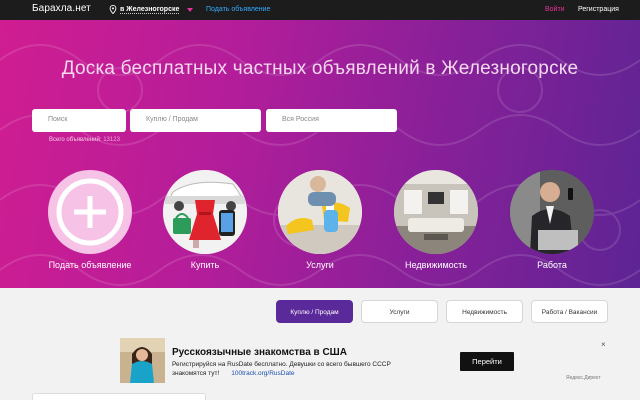 The width and height of the screenshot is (640, 400). I want to click on tab-jobs: Работа / Вакансии, so click(569, 311).